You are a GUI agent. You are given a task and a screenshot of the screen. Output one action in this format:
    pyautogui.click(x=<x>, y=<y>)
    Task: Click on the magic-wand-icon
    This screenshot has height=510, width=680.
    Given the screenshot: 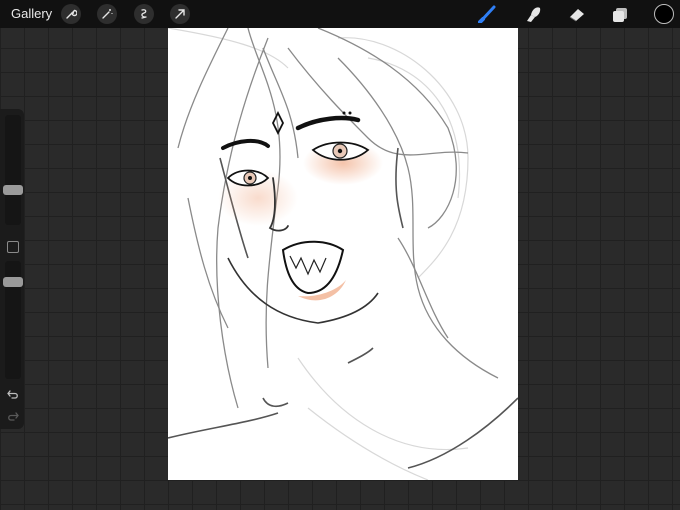 What is the action you would take?
    pyautogui.click(x=107, y=14)
    